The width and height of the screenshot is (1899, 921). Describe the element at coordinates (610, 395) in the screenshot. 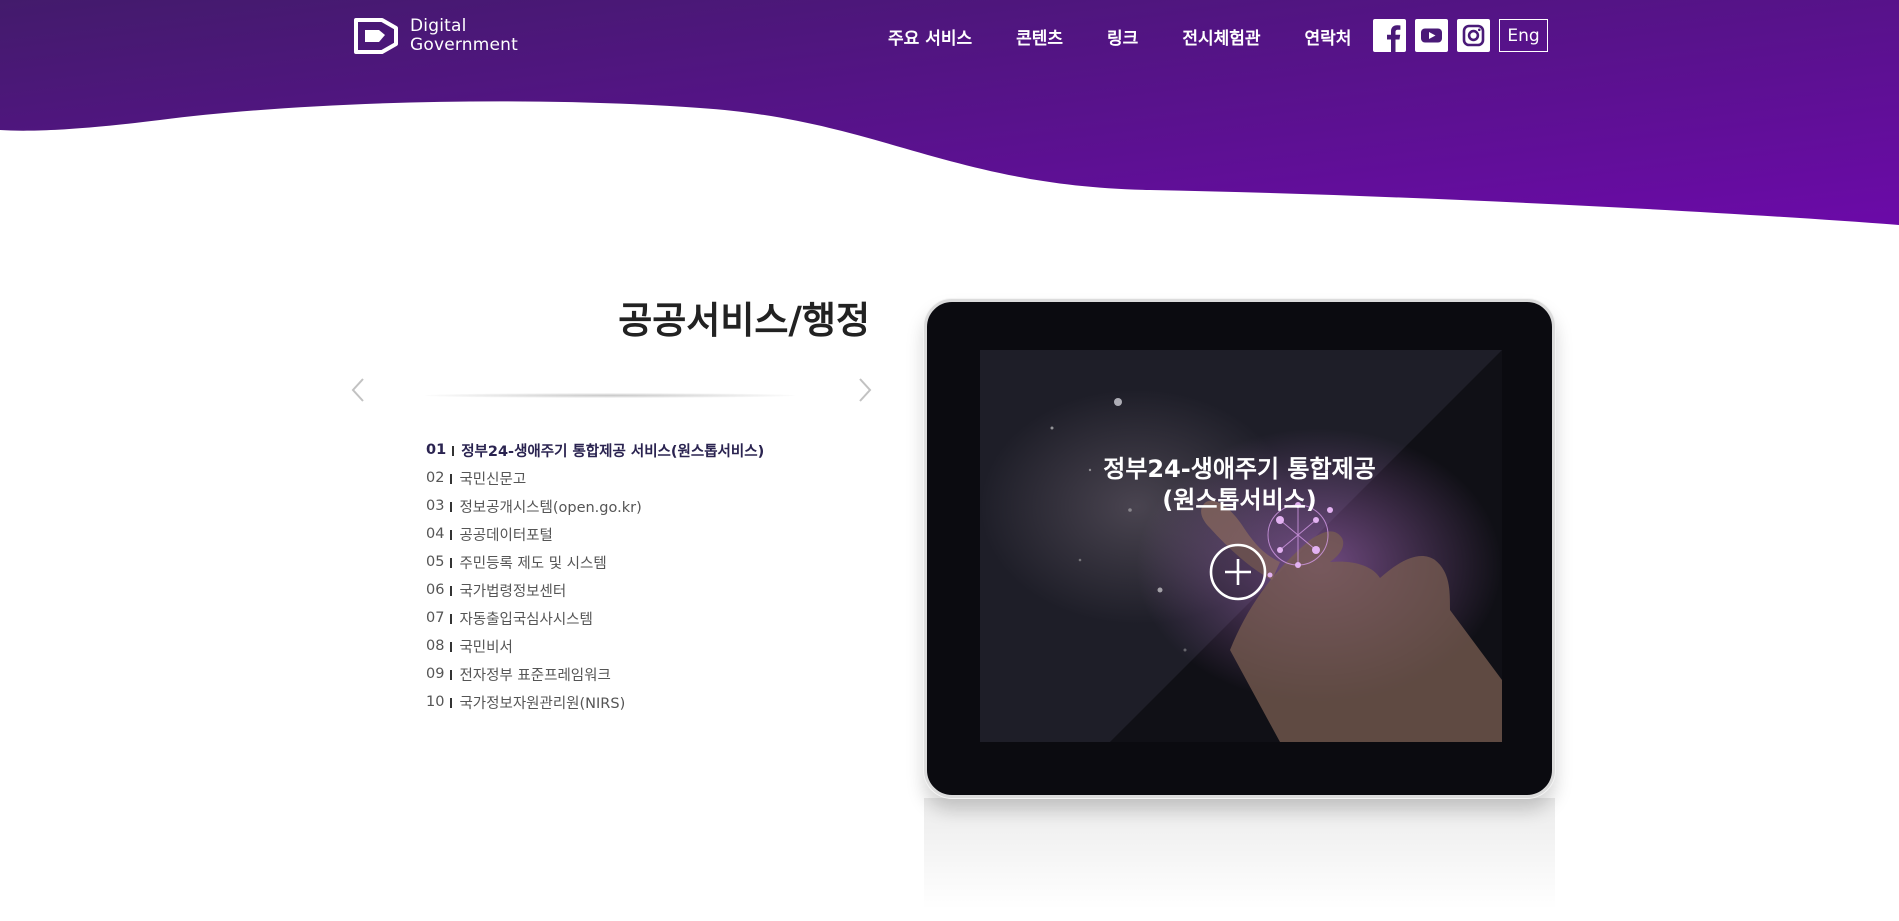

I see `divider` at that location.